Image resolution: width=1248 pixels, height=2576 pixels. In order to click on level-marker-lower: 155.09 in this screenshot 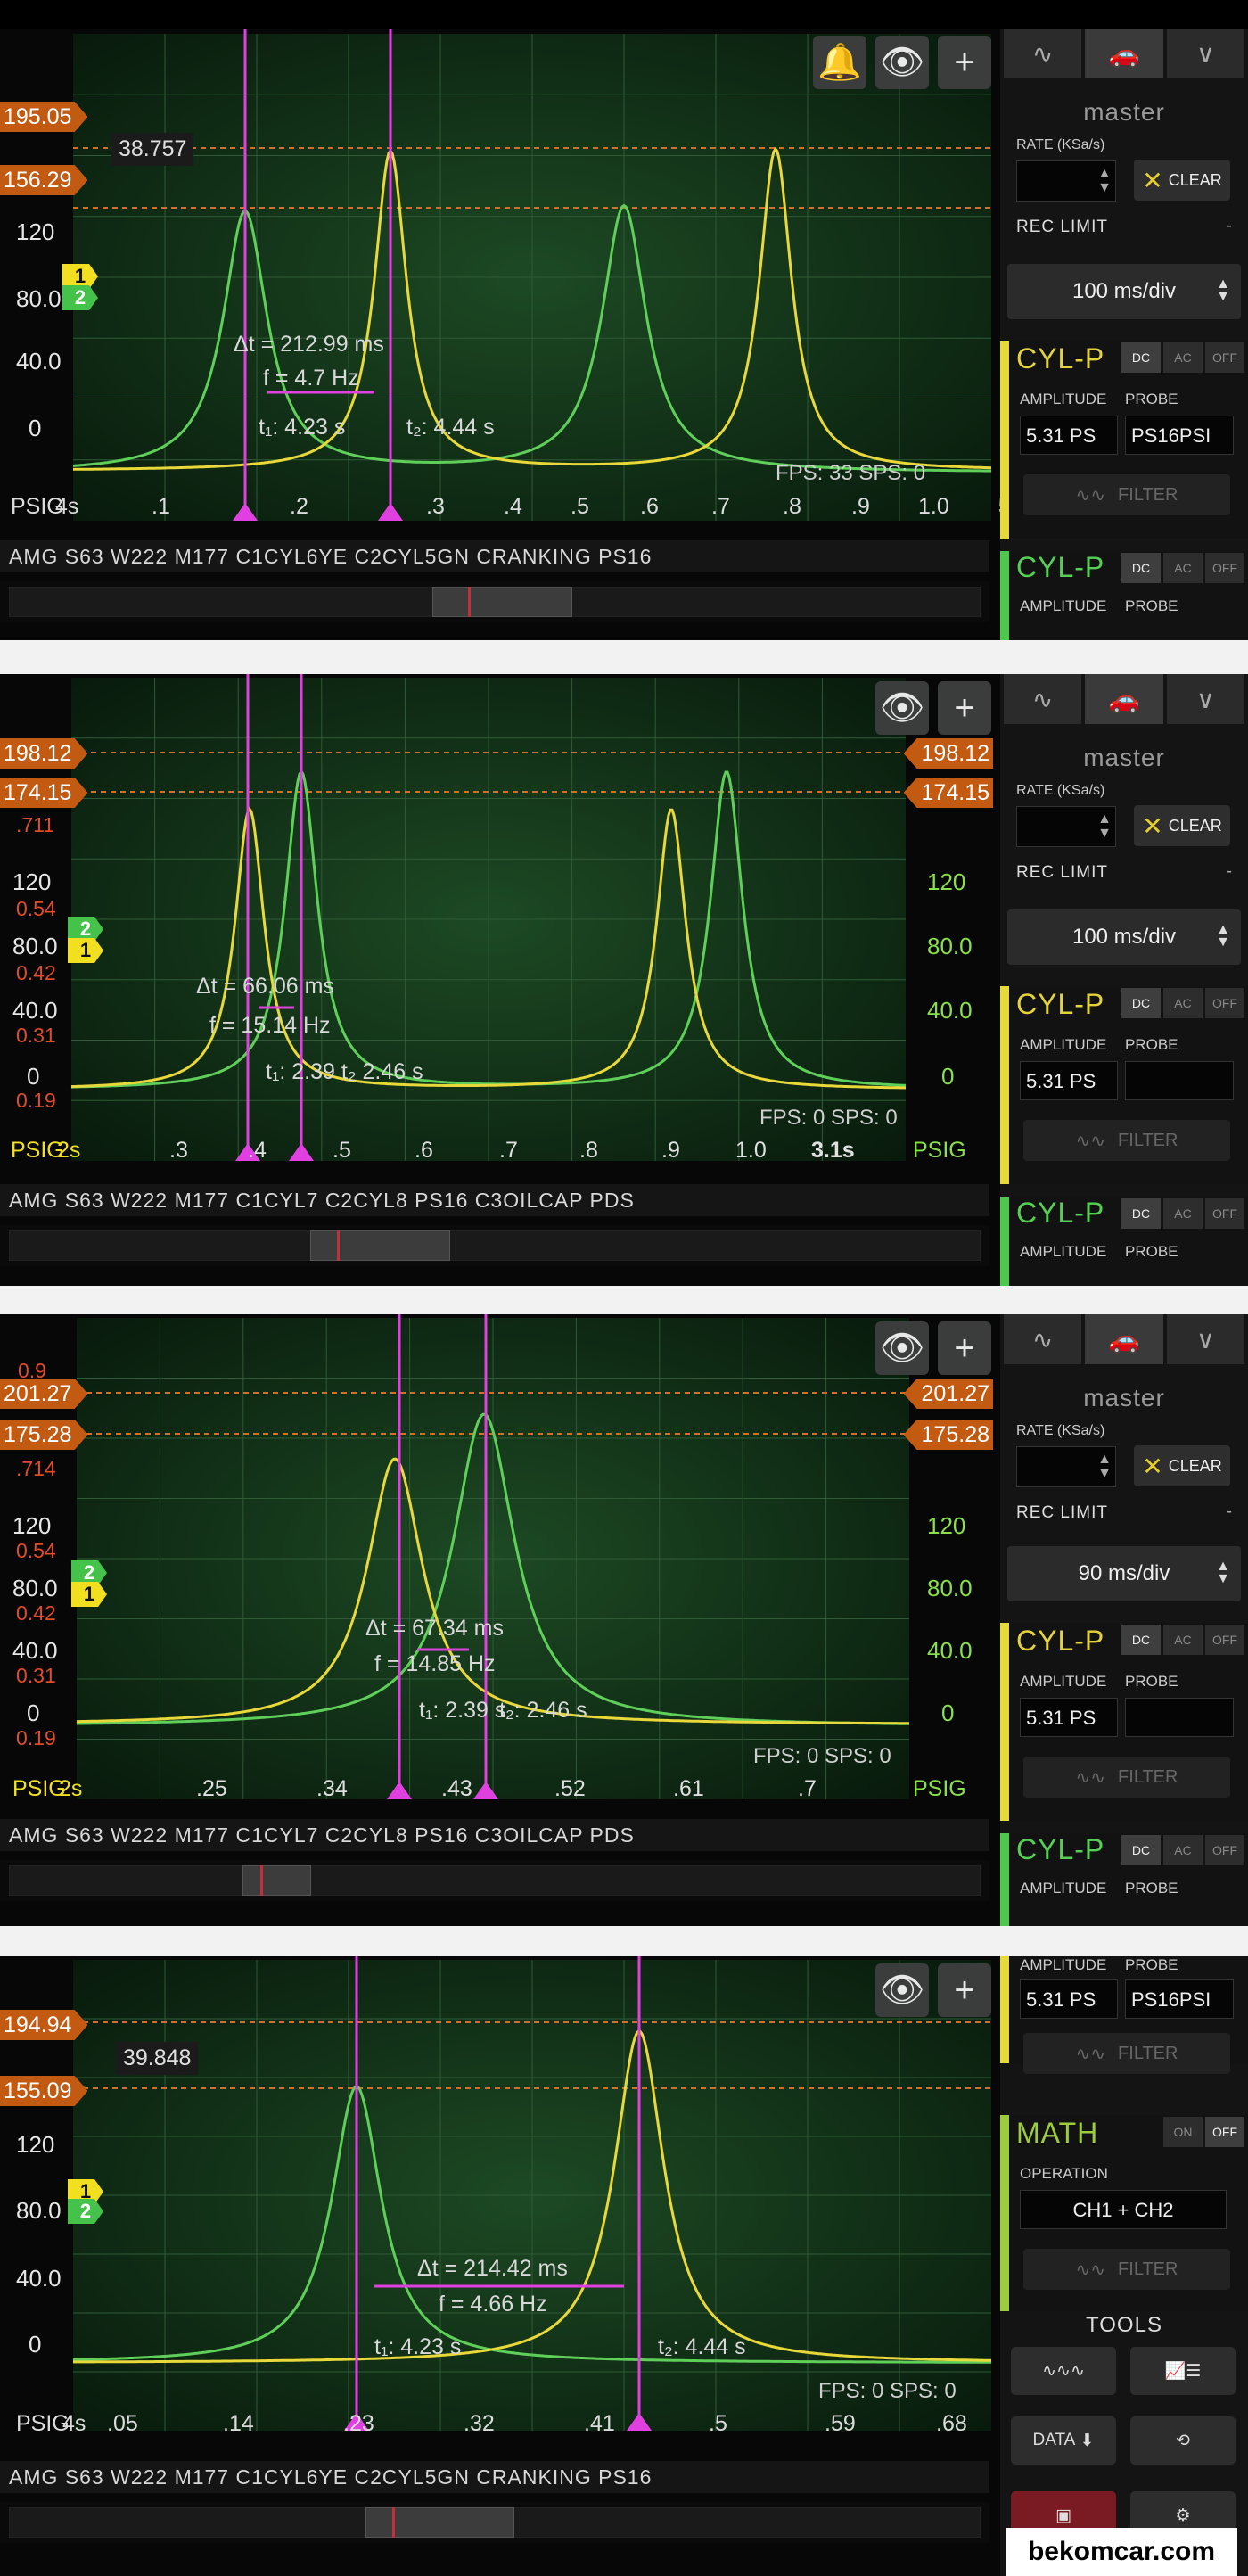, I will do `click(44, 2091)`.